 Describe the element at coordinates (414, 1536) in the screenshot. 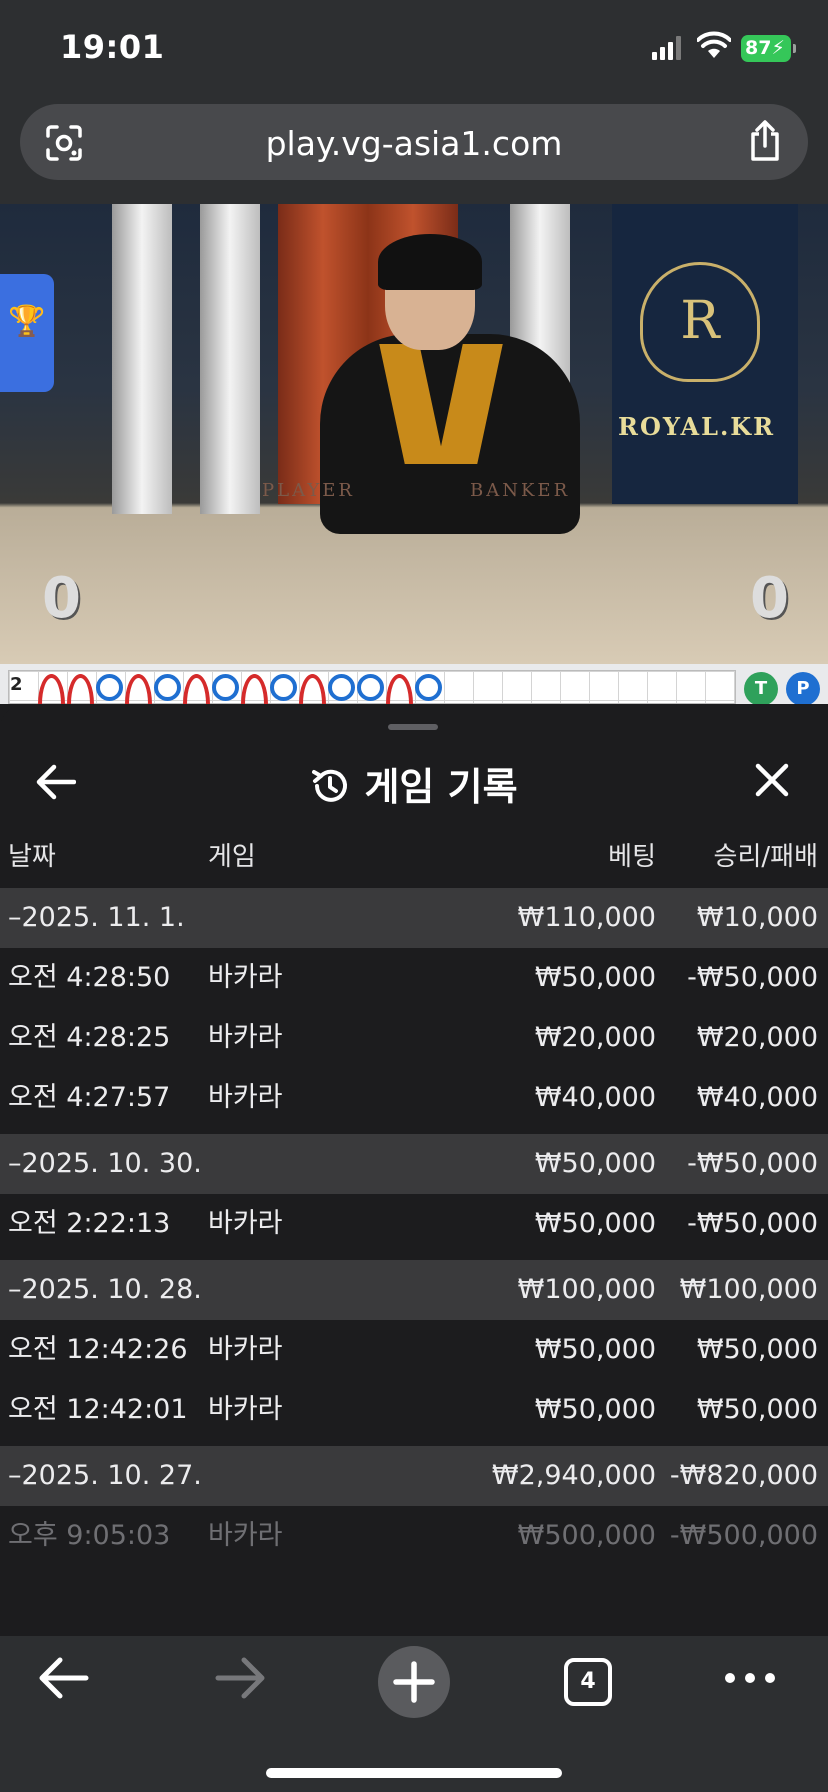

I see `history-row: 오후 9:05:03 바카라 ₩500,000 -₩500,000` at that location.